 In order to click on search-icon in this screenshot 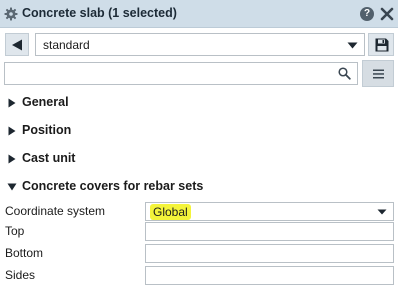, I will do `click(344, 73)`.